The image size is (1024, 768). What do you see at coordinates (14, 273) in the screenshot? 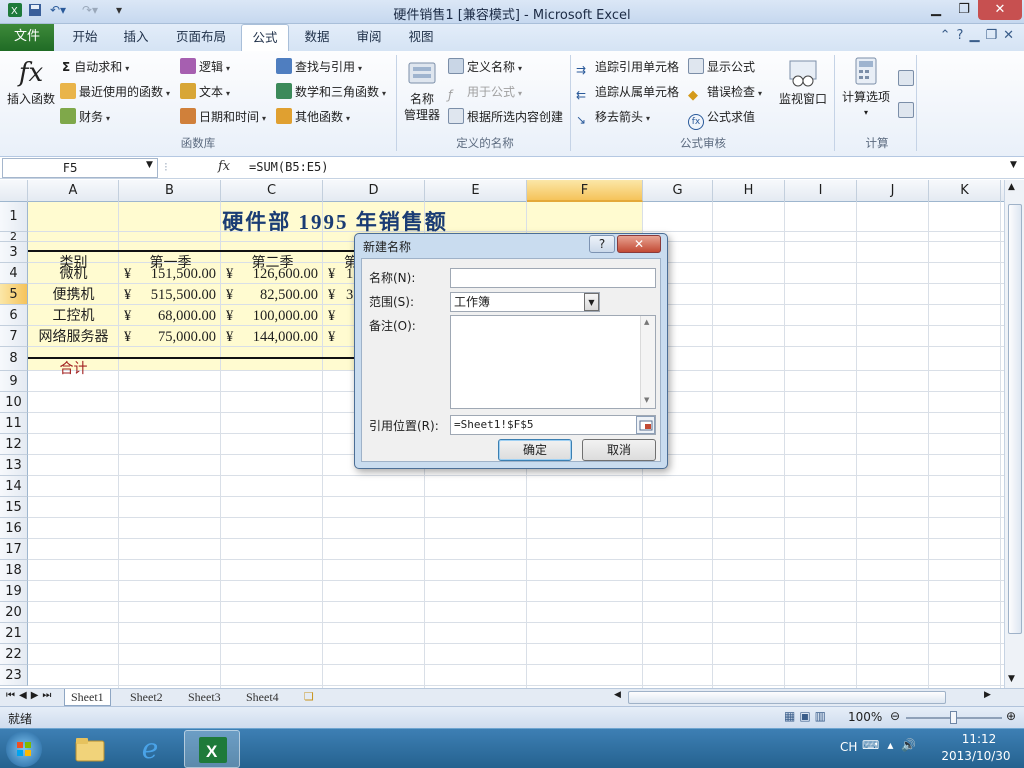
I see `row-header-4: 4` at bounding box center [14, 273].